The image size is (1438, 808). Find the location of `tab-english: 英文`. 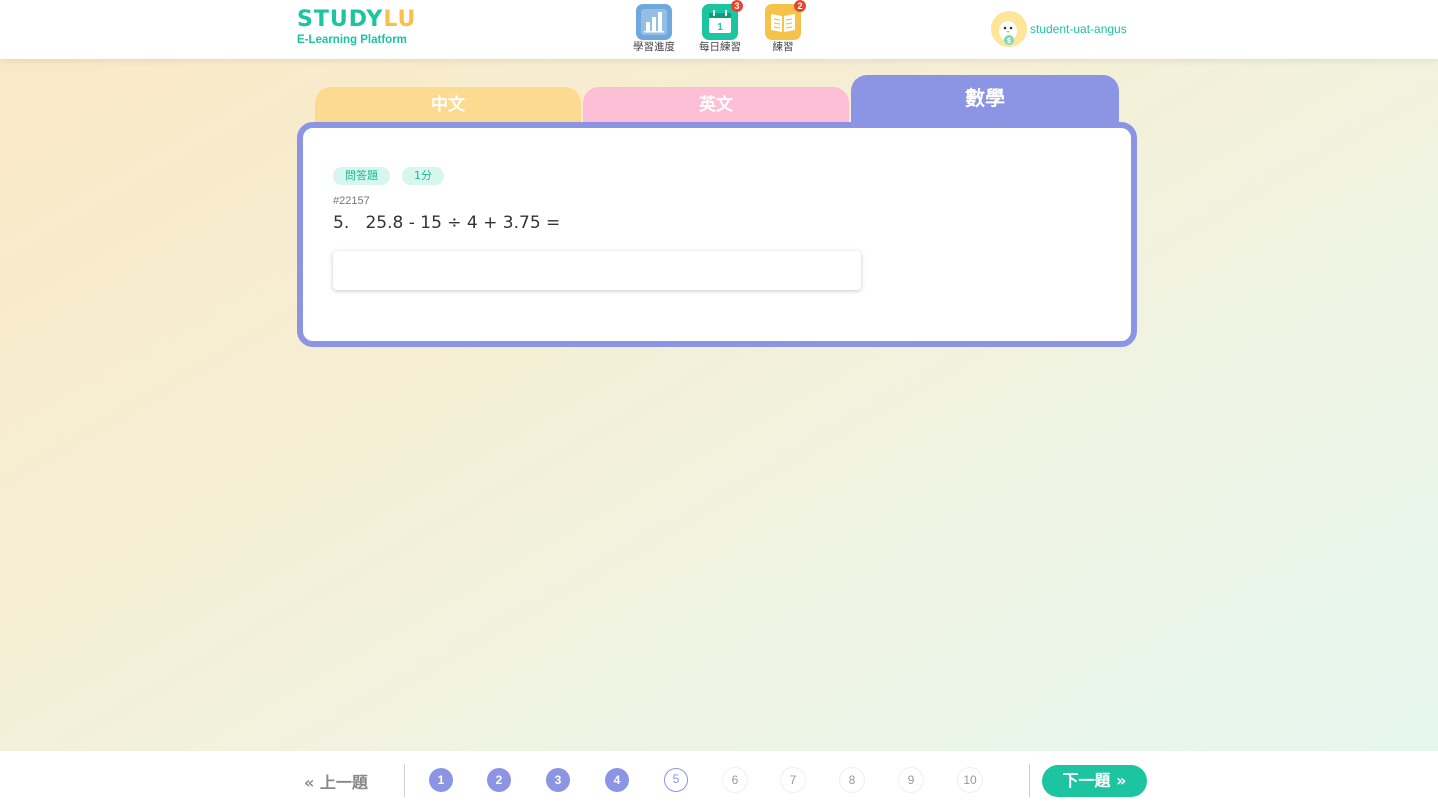

tab-english: 英文 is located at coordinates (716, 107).